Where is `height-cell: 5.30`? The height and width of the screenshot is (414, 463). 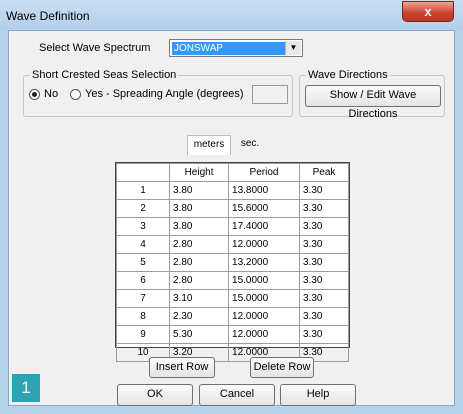 height-cell: 5.30 is located at coordinates (199, 334).